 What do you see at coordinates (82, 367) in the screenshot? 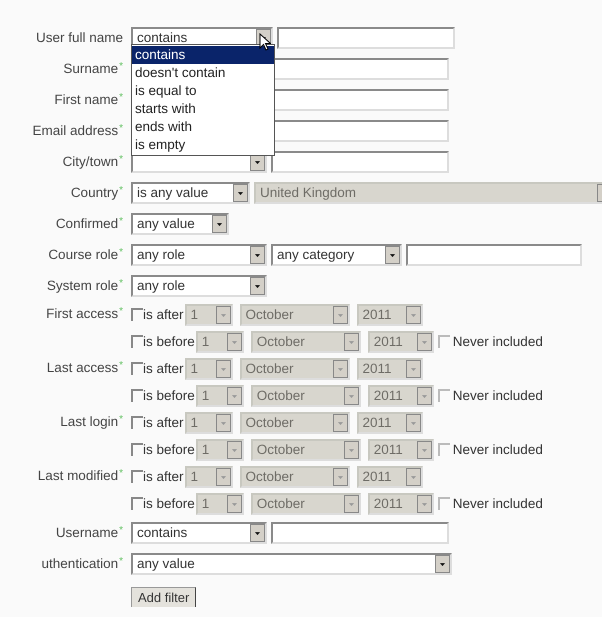
I see `field-label: Last access` at bounding box center [82, 367].